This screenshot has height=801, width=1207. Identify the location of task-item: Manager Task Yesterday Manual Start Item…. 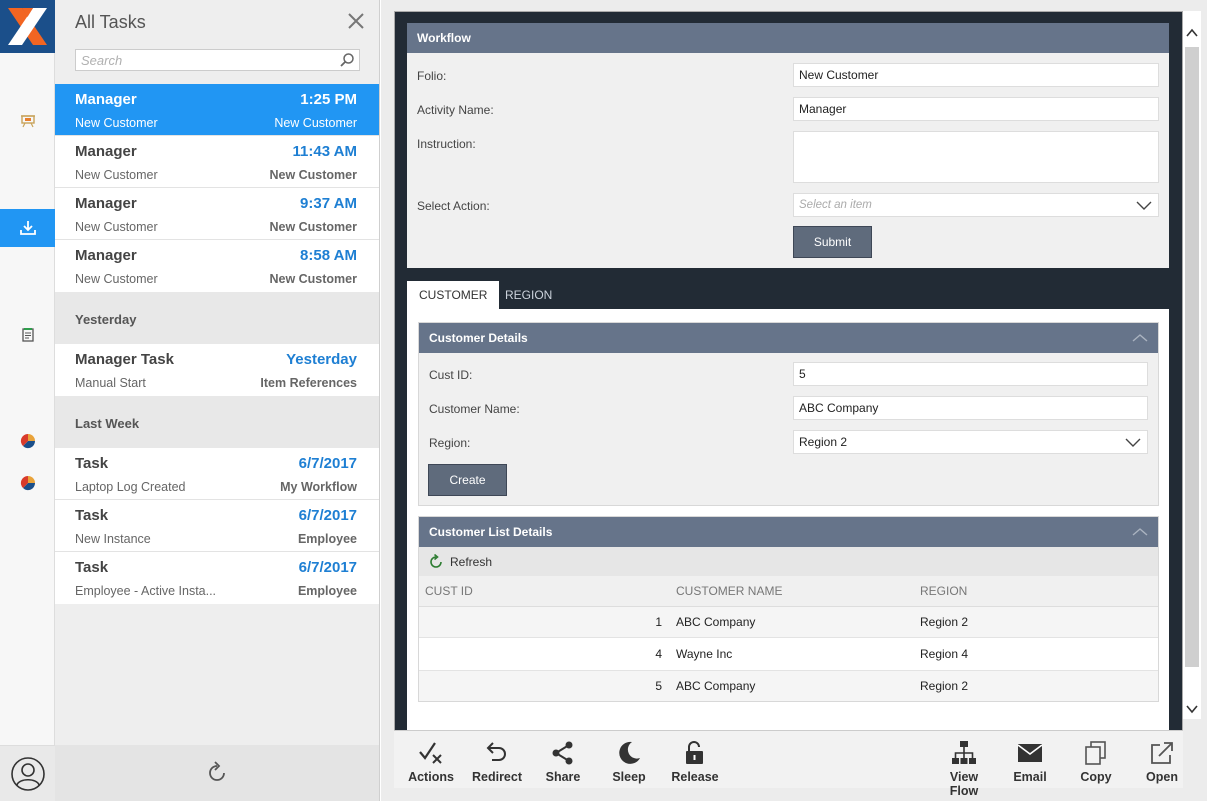
(217, 370).